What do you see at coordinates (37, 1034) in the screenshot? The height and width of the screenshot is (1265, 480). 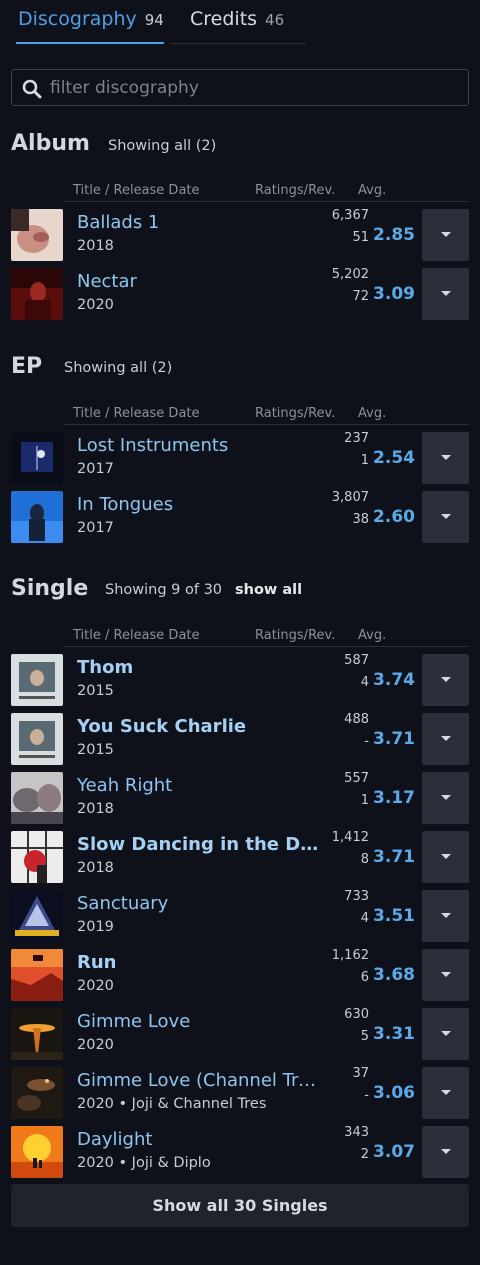 I see `single-cover-gimme-love` at bounding box center [37, 1034].